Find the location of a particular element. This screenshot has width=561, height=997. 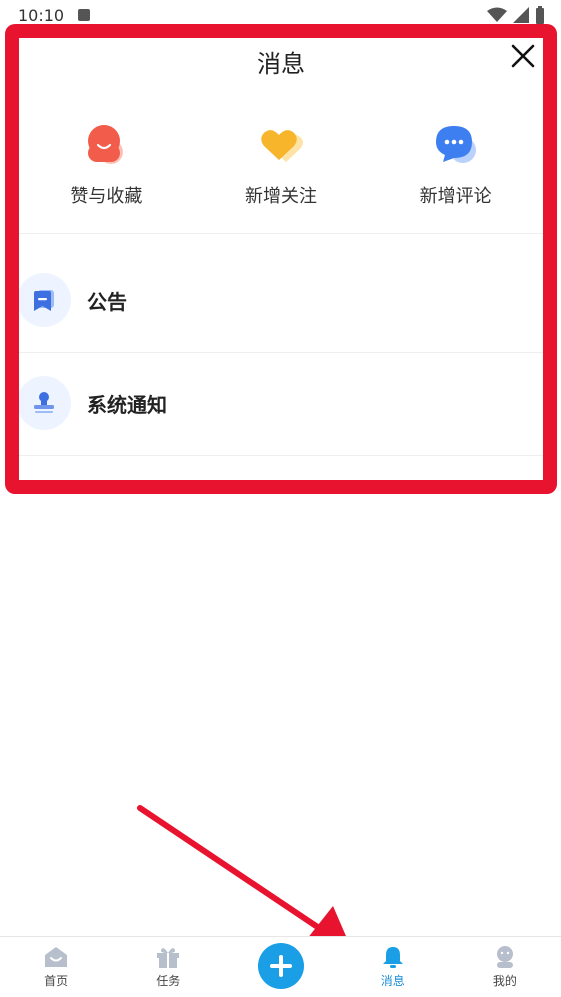

quick-actions: 赞与收藏 新增关注 新增评论 is located at coordinates (281, 172).